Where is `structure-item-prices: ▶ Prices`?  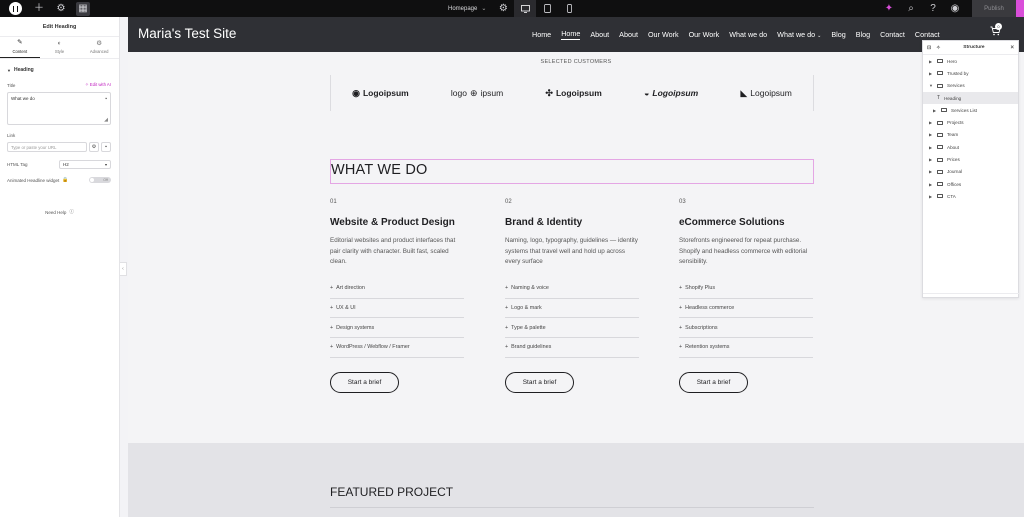 structure-item-prices: ▶ Prices is located at coordinates (970, 159).